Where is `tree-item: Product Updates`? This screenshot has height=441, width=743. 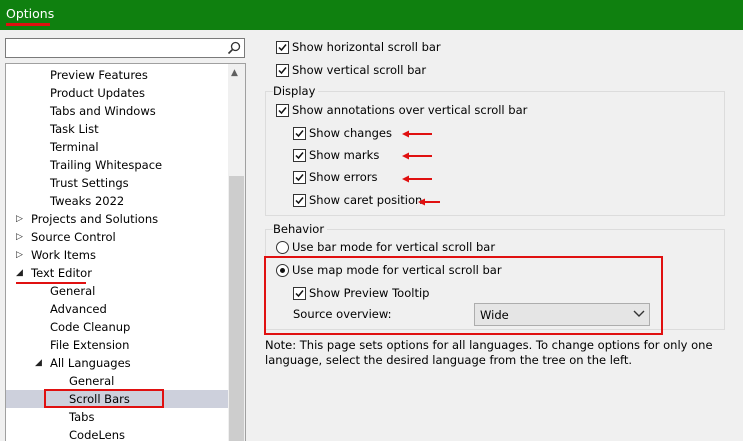 tree-item: Product Updates is located at coordinates (117, 93).